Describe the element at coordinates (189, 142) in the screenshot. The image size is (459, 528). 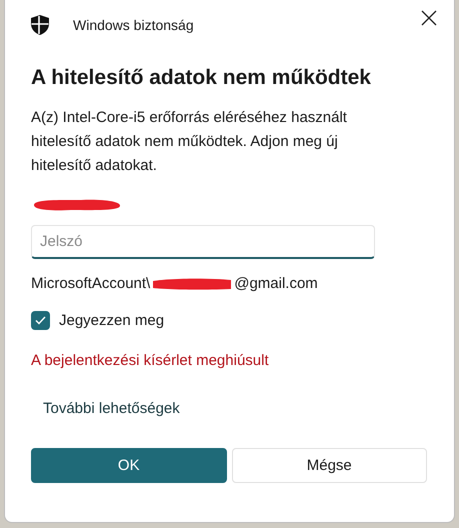
I see `message-text: A(z) Intel-Core-i5 erőforrás eléréséhez használt hitelesítő adatok nem működtek. Adjon meg új hitelesítő adatokat.` at that location.